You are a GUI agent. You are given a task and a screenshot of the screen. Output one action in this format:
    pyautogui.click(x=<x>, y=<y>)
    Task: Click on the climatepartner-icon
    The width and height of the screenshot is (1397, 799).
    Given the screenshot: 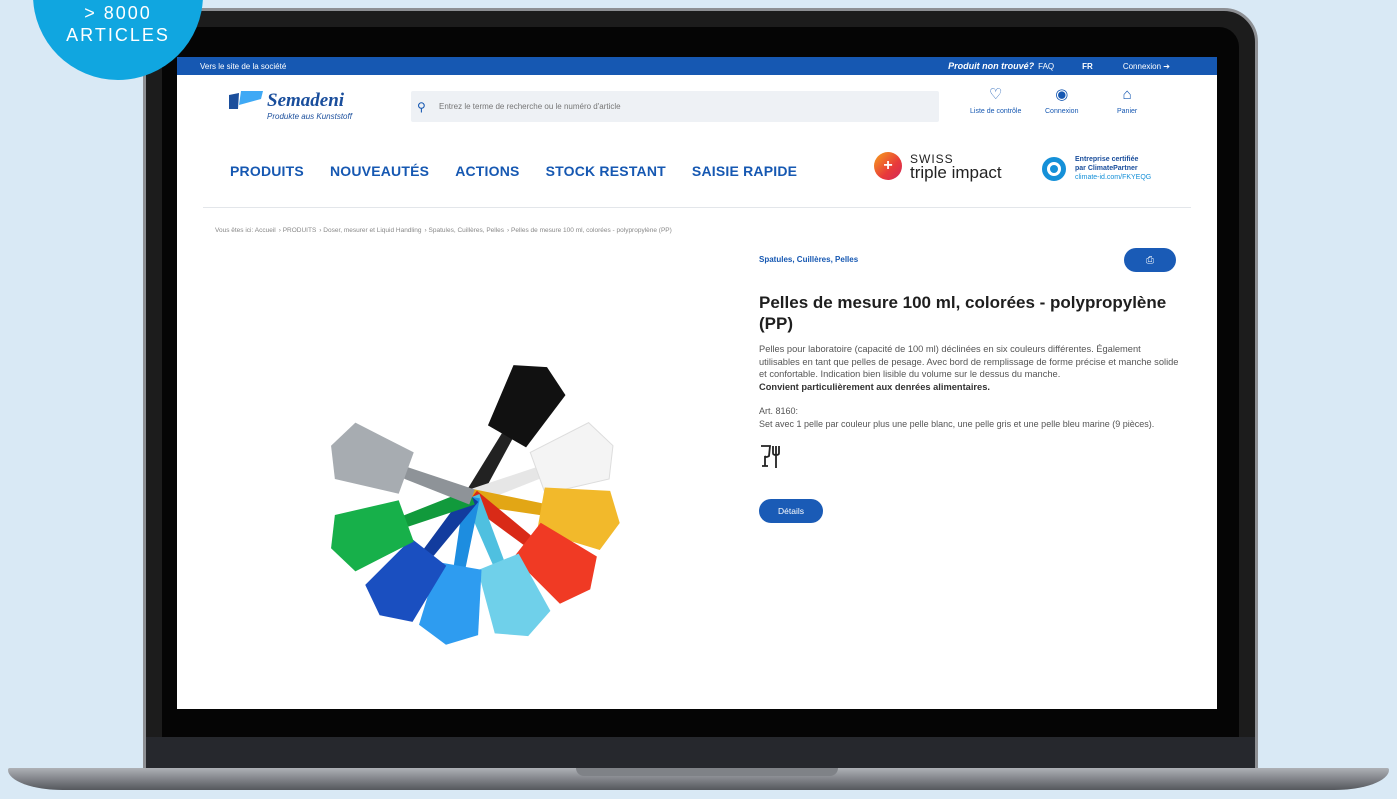 What is the action you would take?
    pyautogui.click(x=1054, y=168)
    